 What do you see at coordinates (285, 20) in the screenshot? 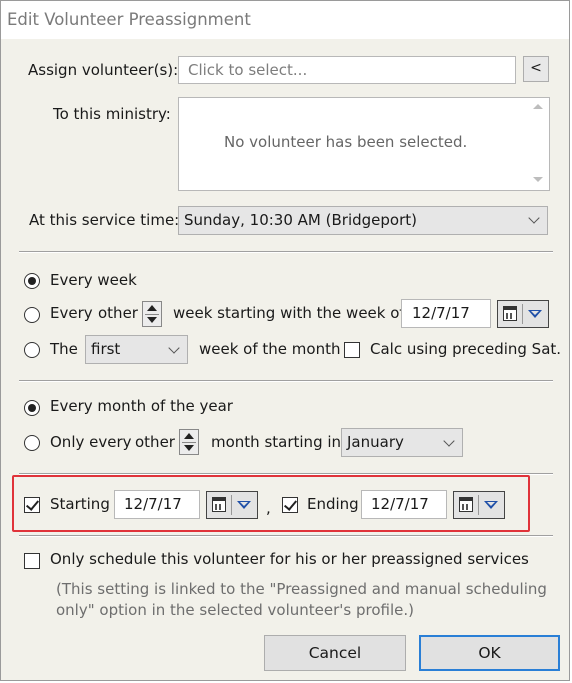
I see `title-bar: Edit Volunteer Preassignment` at bounding box center [285, 20].